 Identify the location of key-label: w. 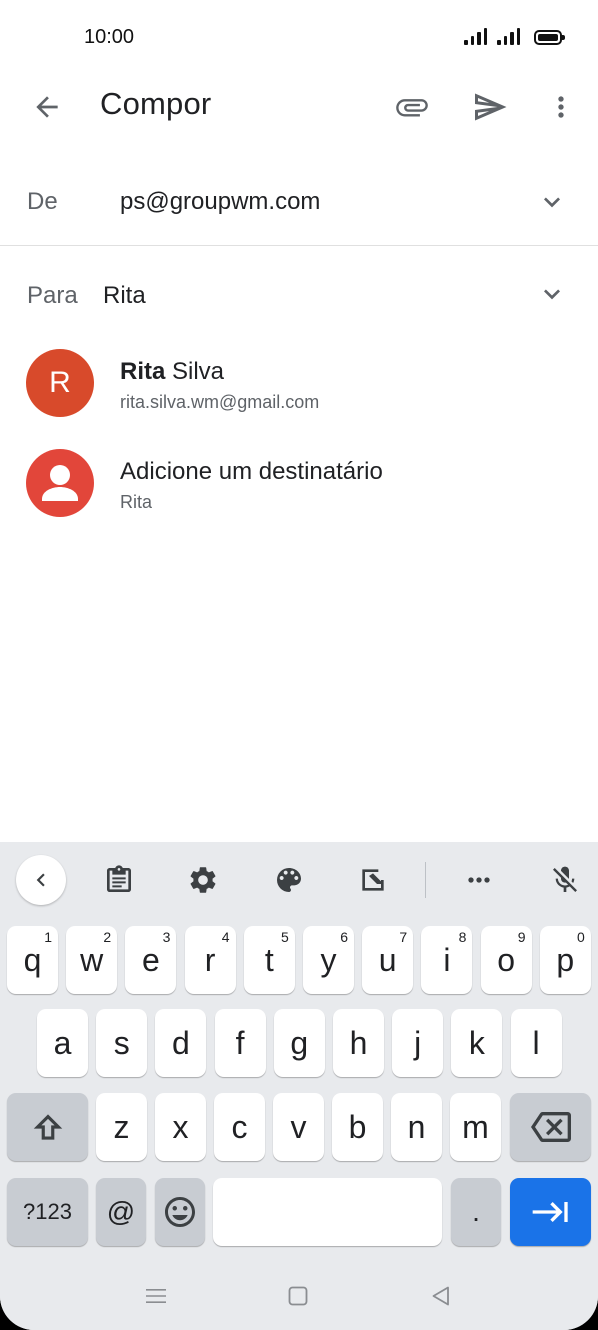
(92, 959).